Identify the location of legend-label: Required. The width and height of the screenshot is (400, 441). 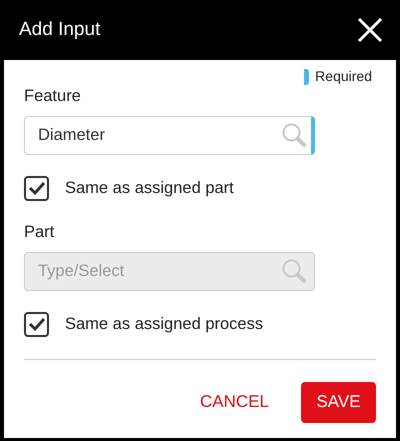
(343, 76).